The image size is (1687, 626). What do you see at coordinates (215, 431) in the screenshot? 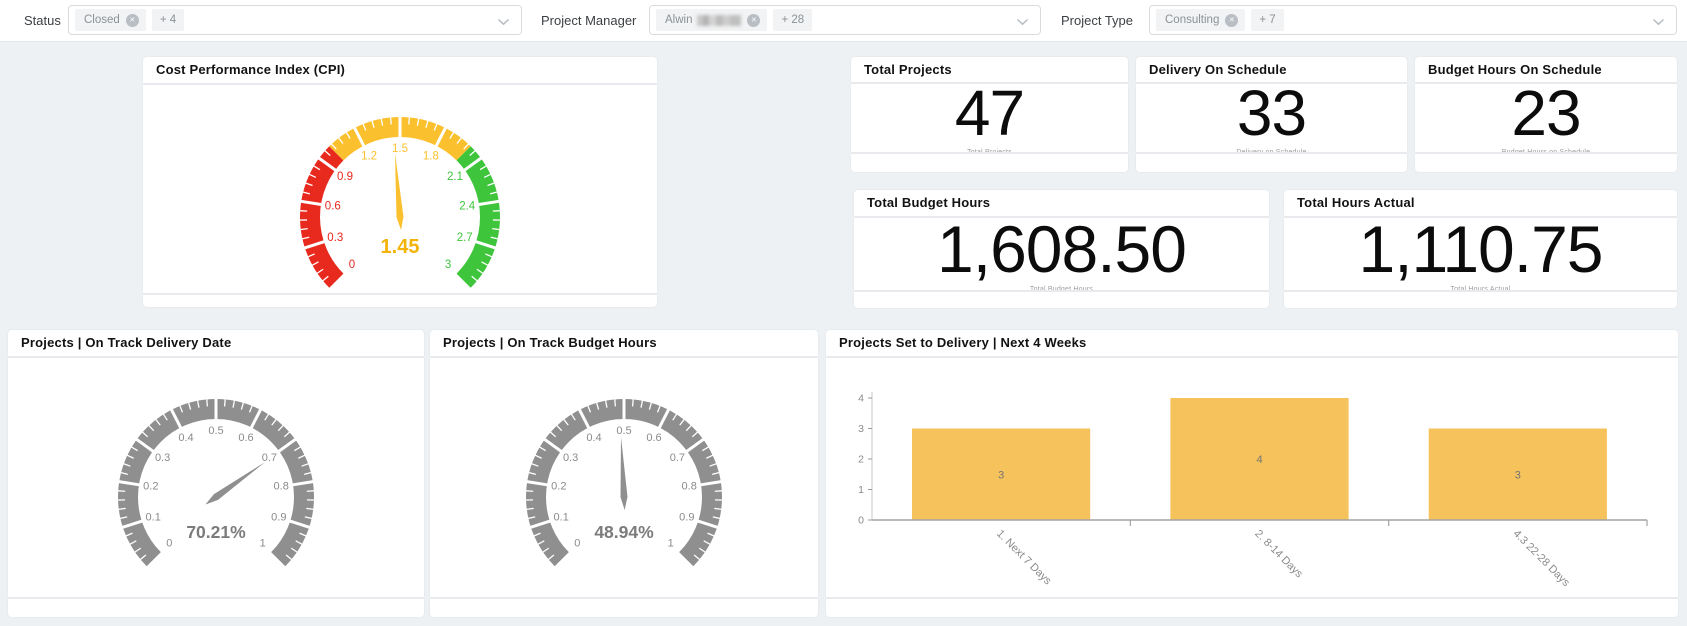
I see `svg-text: 0.5` at bounding box center [215, 431].